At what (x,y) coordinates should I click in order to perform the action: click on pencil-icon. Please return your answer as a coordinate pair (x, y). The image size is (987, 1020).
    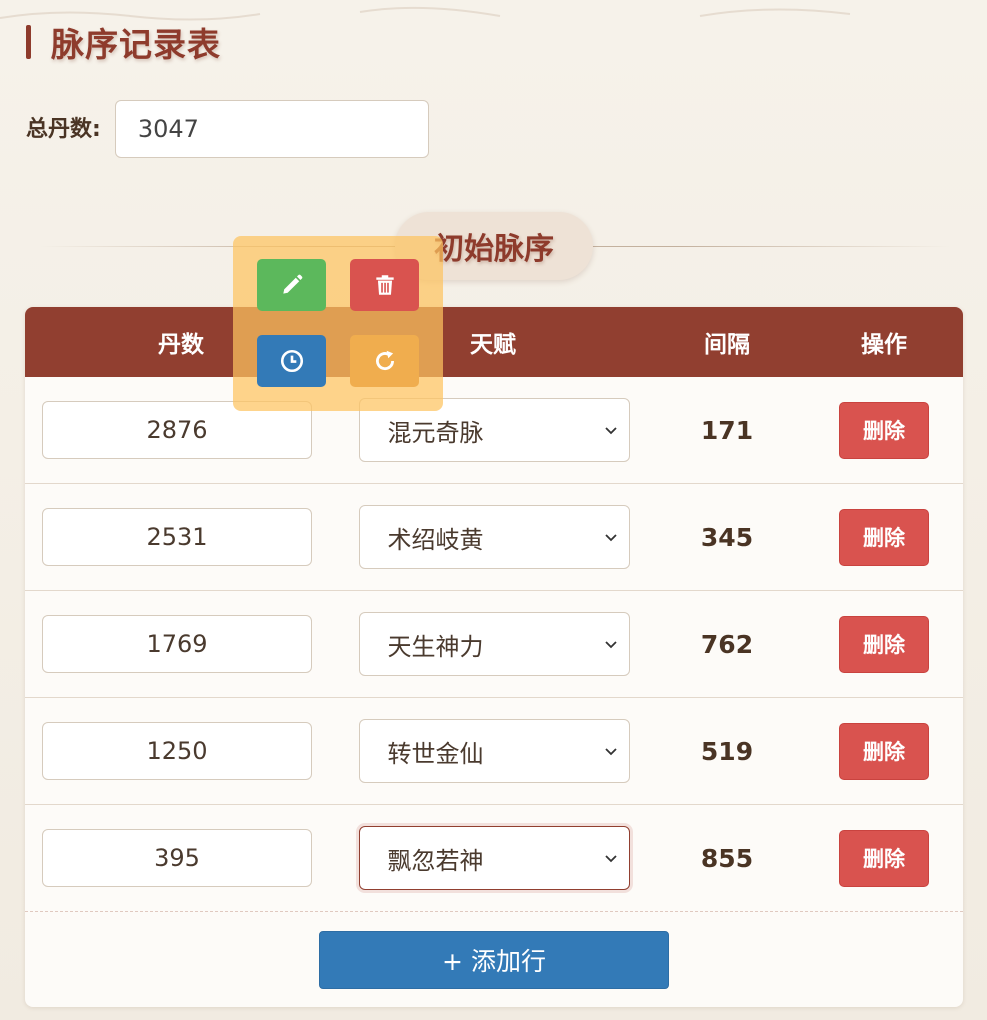
    Looking at the image, I should click on (292, 284).